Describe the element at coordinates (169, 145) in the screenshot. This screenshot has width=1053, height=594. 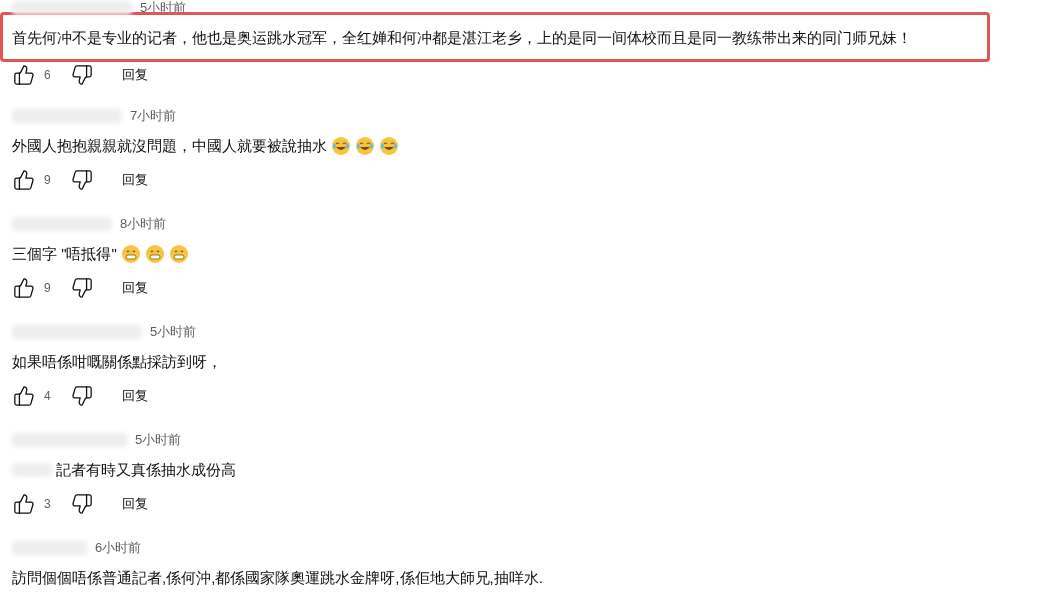
I see `comment-text: 外國人抱抱親親就沒問題，中國人就要被說抽水` at that location.